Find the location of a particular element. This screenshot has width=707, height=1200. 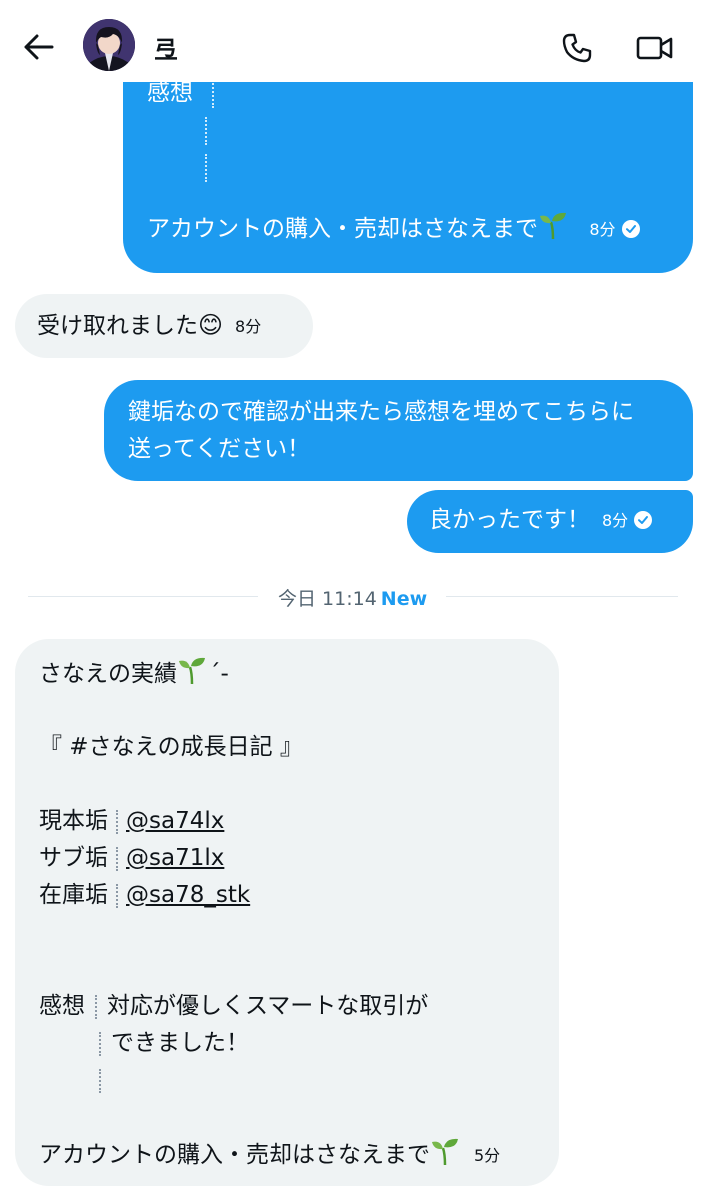

message-text: 送ってください！ is located at coordinates (219, 449).